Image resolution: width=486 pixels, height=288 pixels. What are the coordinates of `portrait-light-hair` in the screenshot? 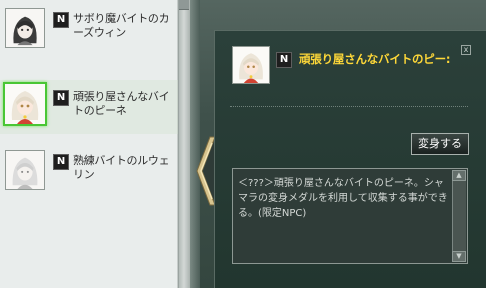 It's located at (25, 170).